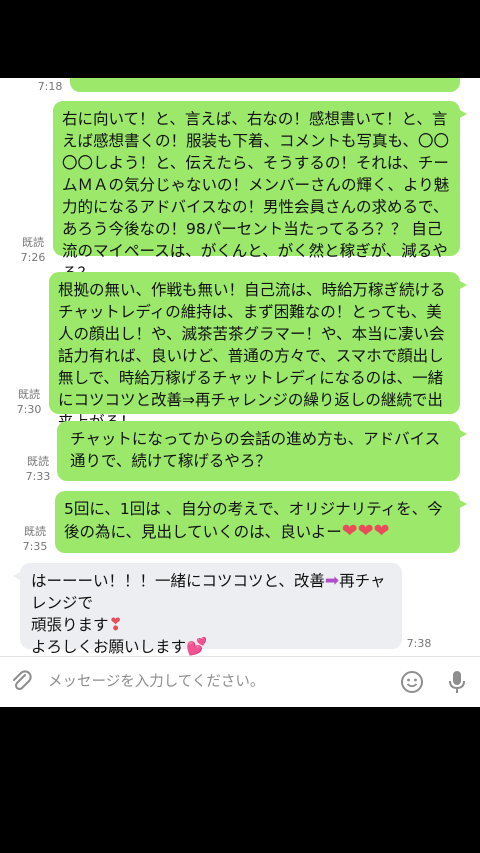 This screenshot has width=480, height=853. I want to click on message-time: 7:33, so click(38, 476).